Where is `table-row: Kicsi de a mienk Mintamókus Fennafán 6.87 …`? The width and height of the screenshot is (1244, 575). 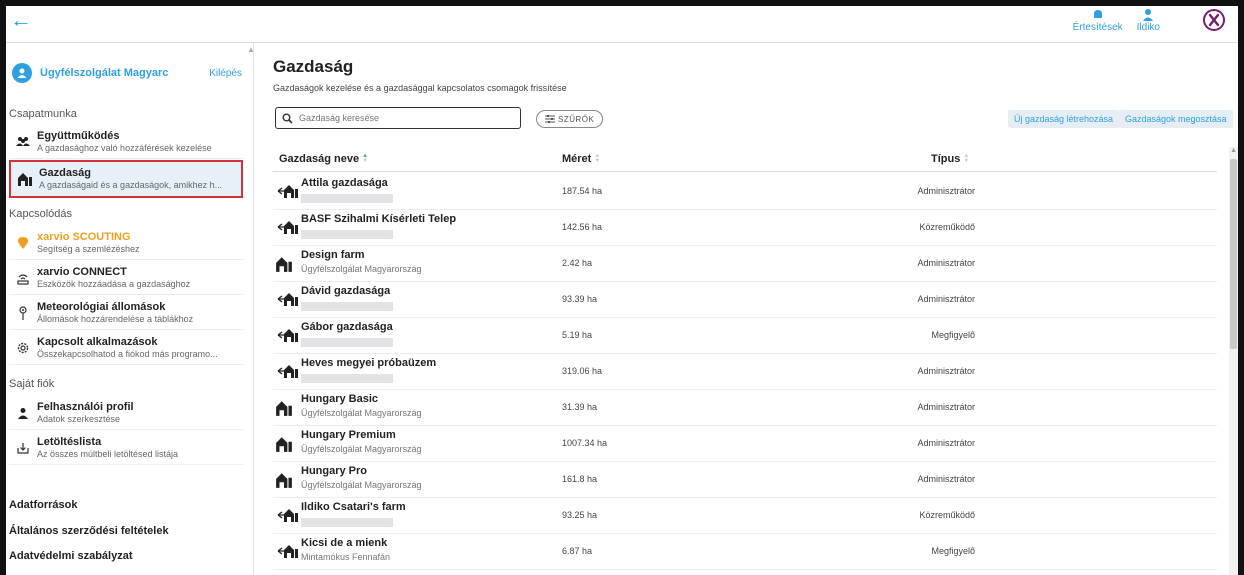
table-row: Kicsi de a mienk Mintamókus Fennafán 6.87 … is located at coordinates (745, 551).